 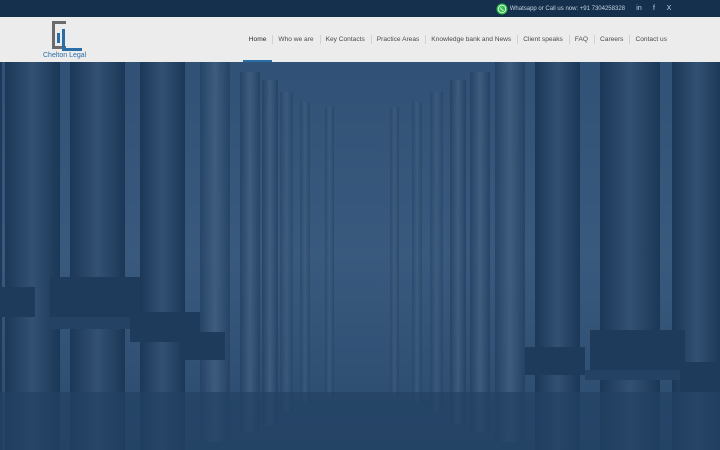 I want to click on whatsapp-link: Whatsapp or Call us now: +91 7304258328, so click(x=560, y=9).